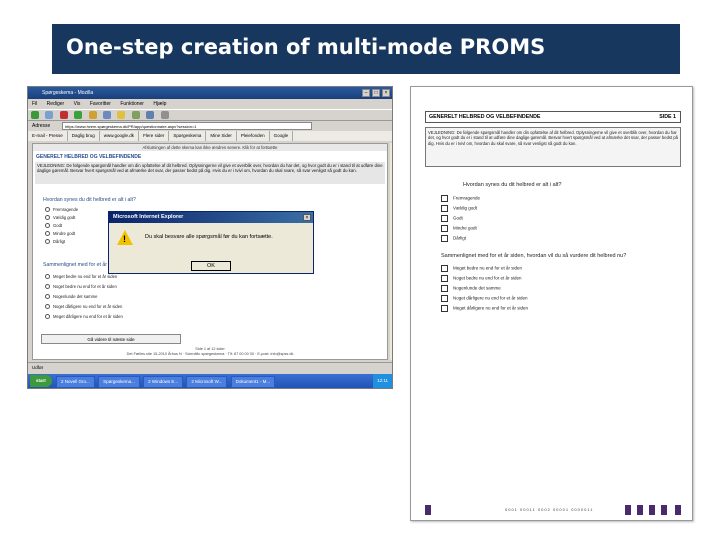 This screenshot has width=720, height=540. I want to click on paper-footer: 0001 00011 0002 00001 0000011, so click(553, 510).